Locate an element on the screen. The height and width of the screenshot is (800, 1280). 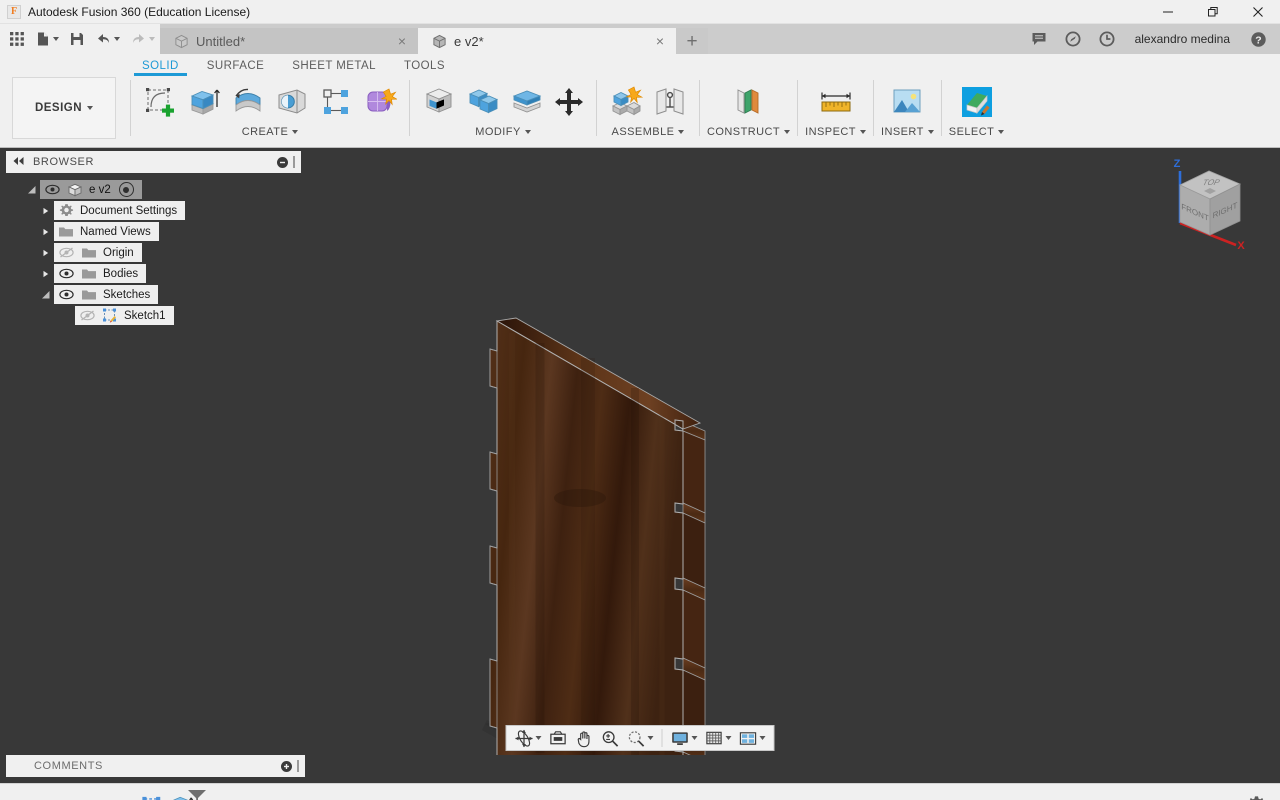
comments-panel-button is located at coordinates (1039, 39).